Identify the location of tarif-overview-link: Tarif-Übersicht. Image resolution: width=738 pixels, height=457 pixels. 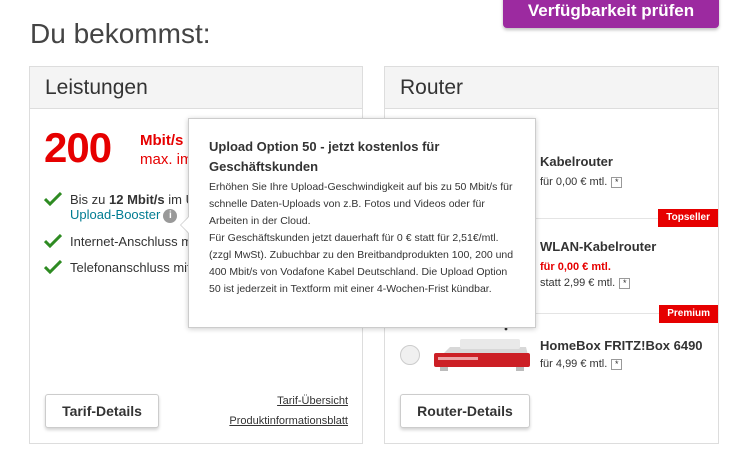
(312, 401).